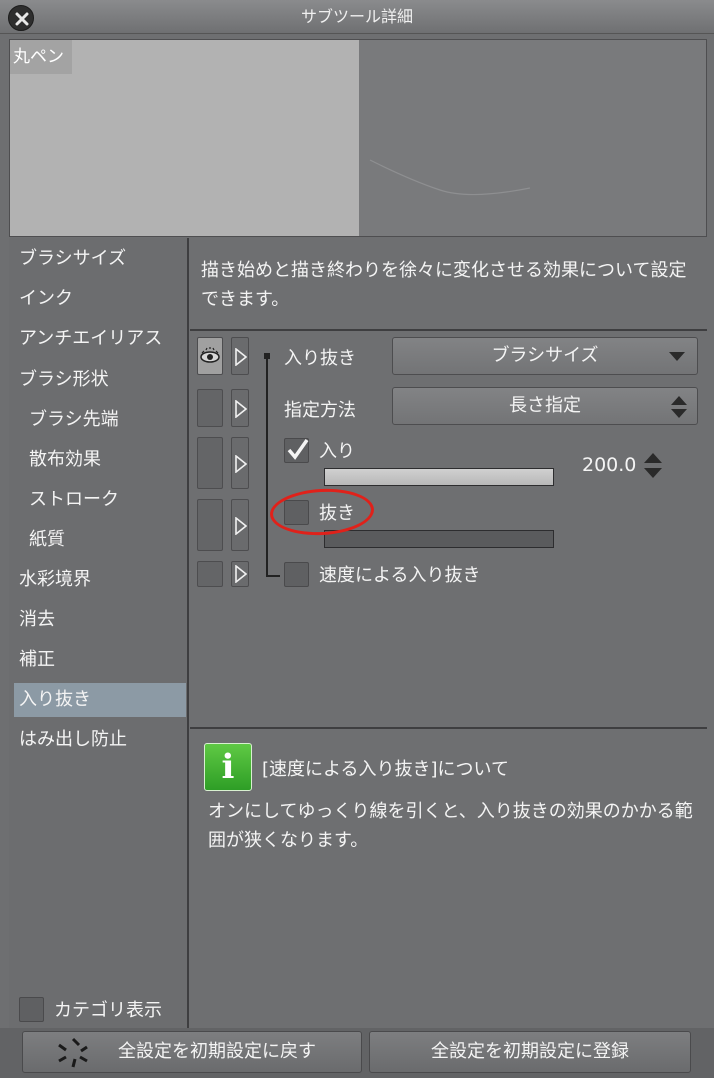  I want to click on speed-label: 速度による入り抜き, so click(400, 575).